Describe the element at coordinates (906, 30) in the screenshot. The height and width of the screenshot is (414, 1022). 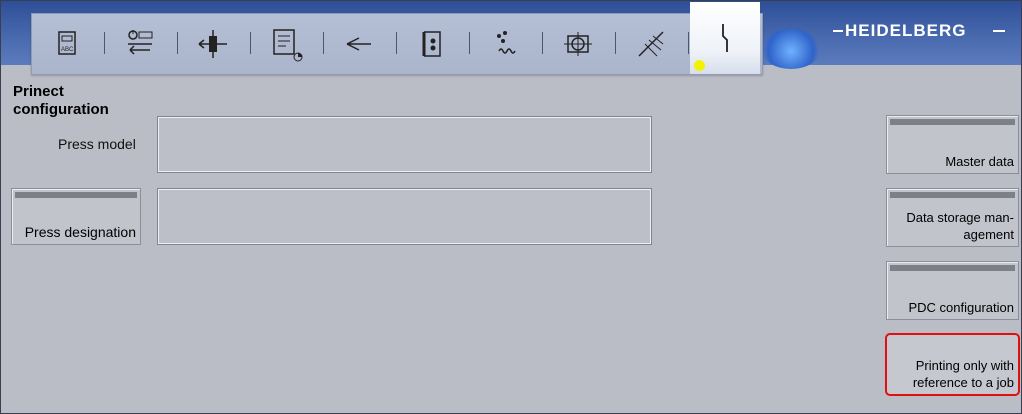
I see `logo-text: HEIDELBERG` at that location.